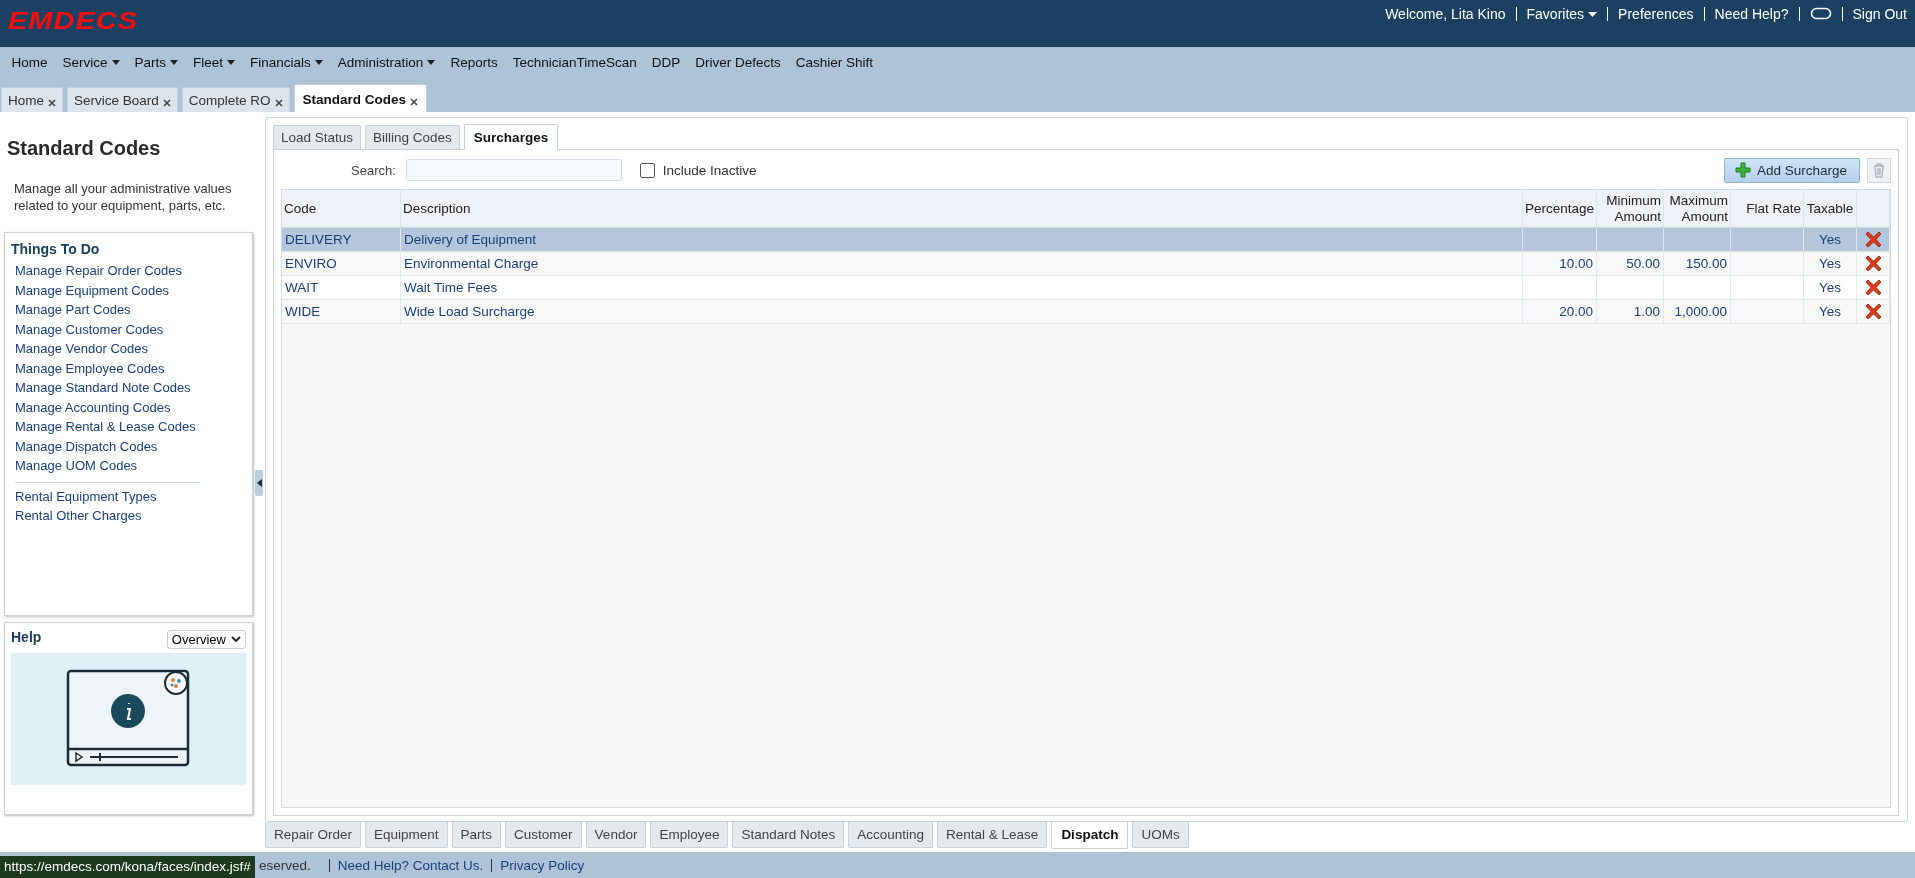  I want to click on table-cell: WIDE, so click(303, 311).